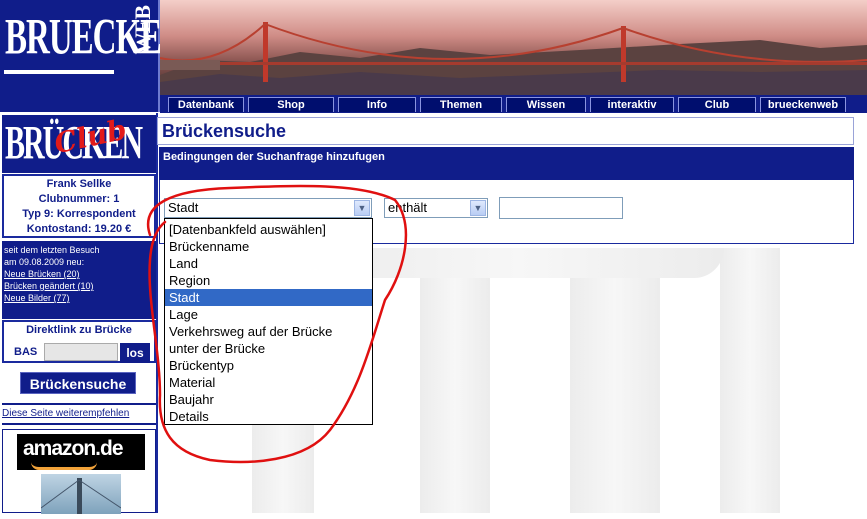  I want to click on dropdown-option: Material, so click(268, 382).